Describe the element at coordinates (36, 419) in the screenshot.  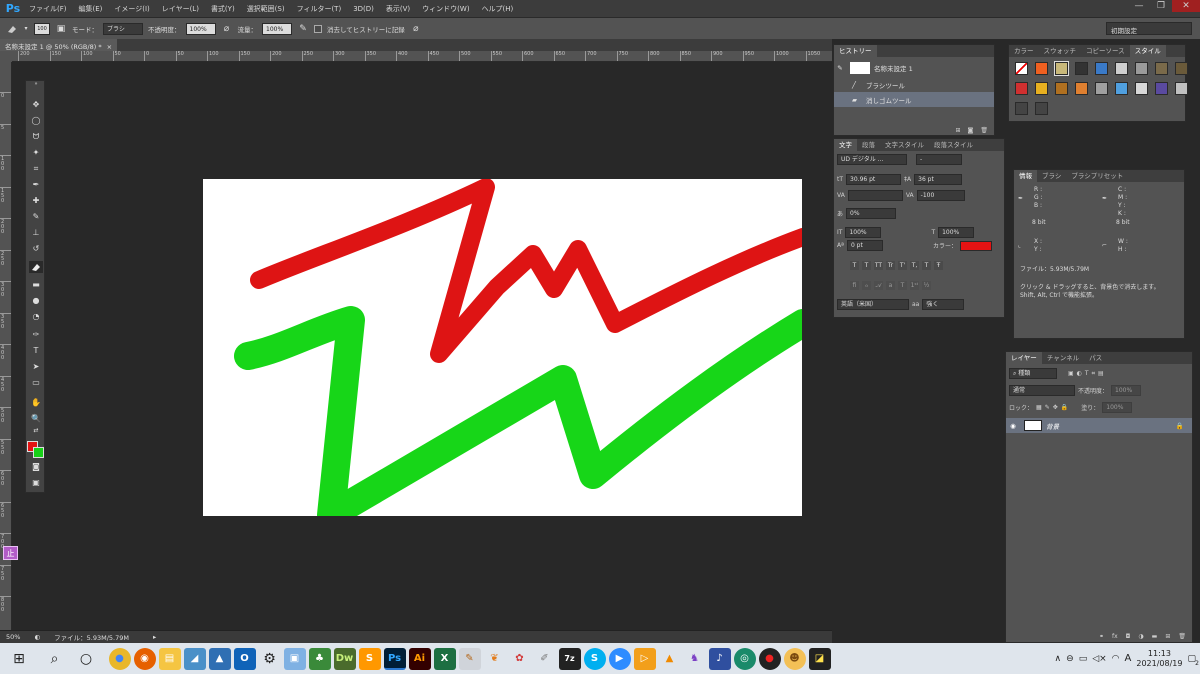
I see `zoom-tool-icon: 🔍` at that location.